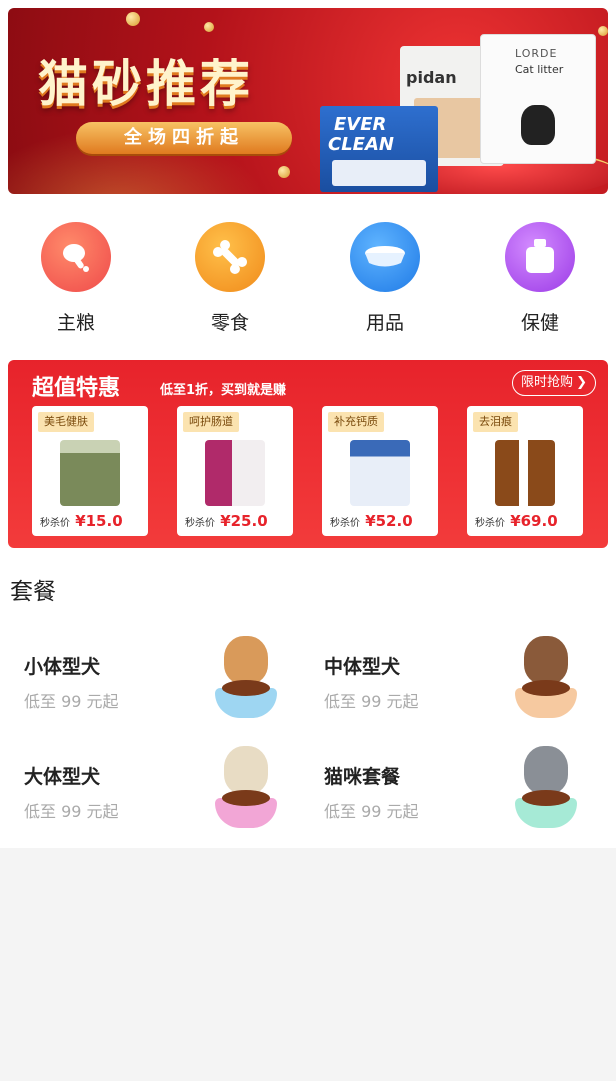 This screenshot has width=616, height=1081. What do you see at coordinates (536, 53) in the screenshot?
I see `lorde-brand: LORDE` at bounding box center [536, 53].